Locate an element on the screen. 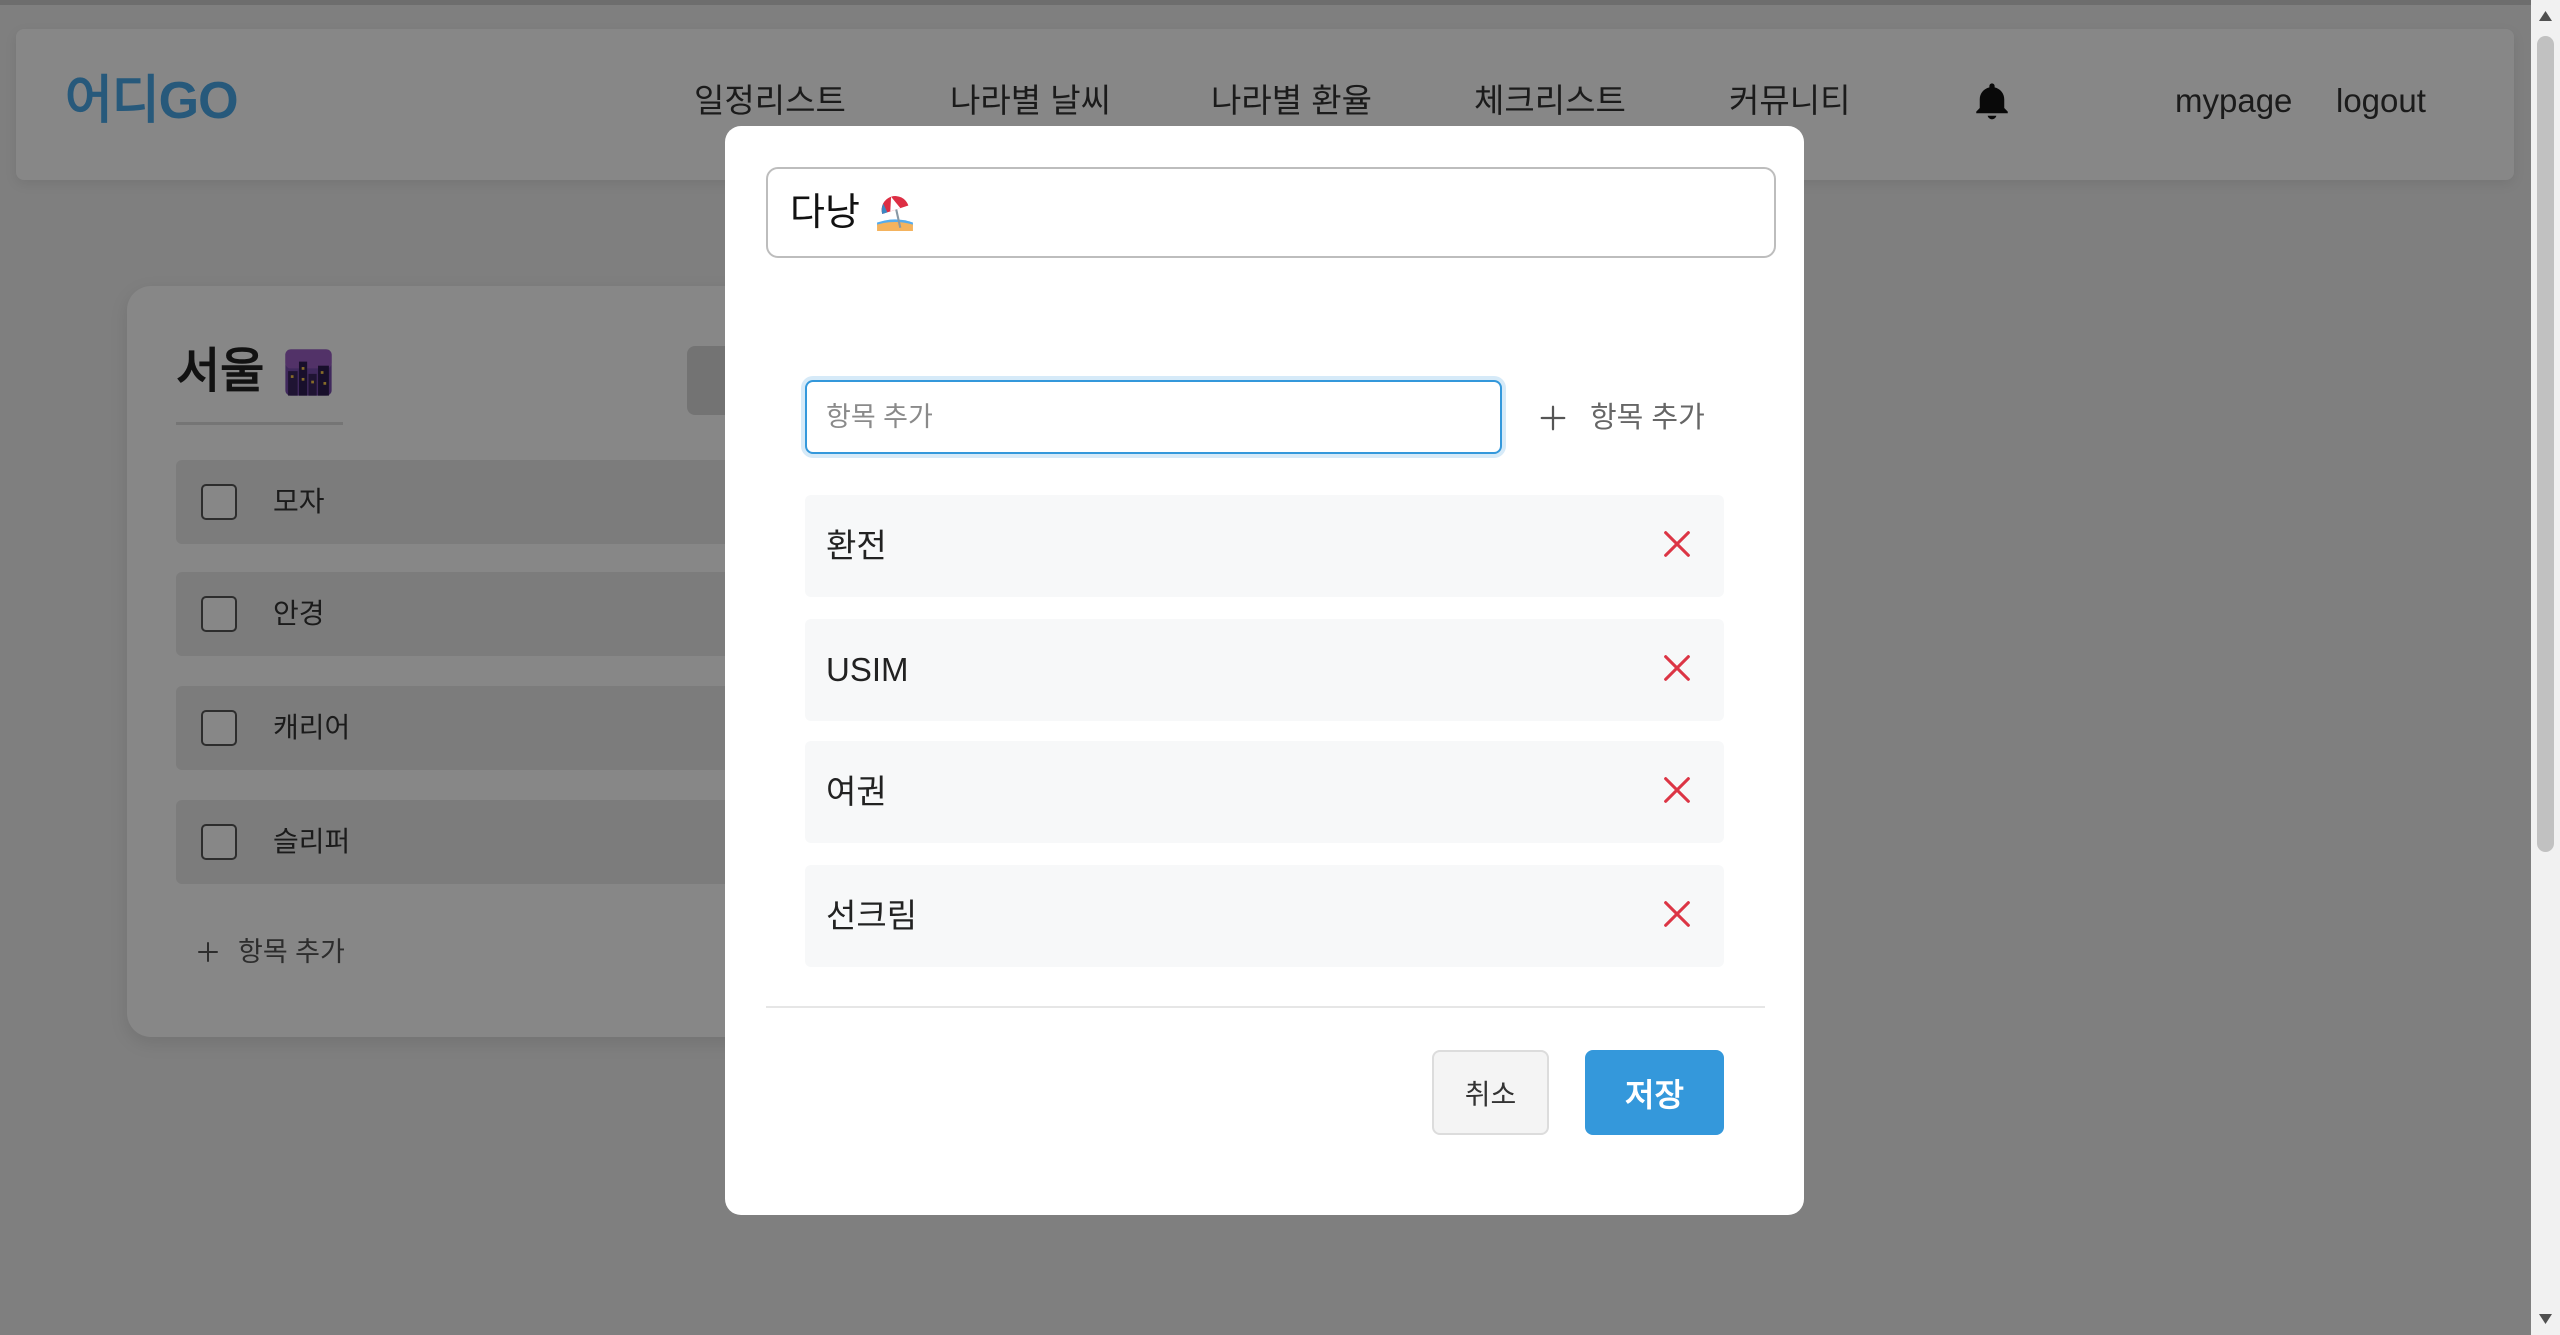 Image resolution: width=2560 pixels, height=1335 pixels. list-item: 여권 is located at coordinates (1264, 792).